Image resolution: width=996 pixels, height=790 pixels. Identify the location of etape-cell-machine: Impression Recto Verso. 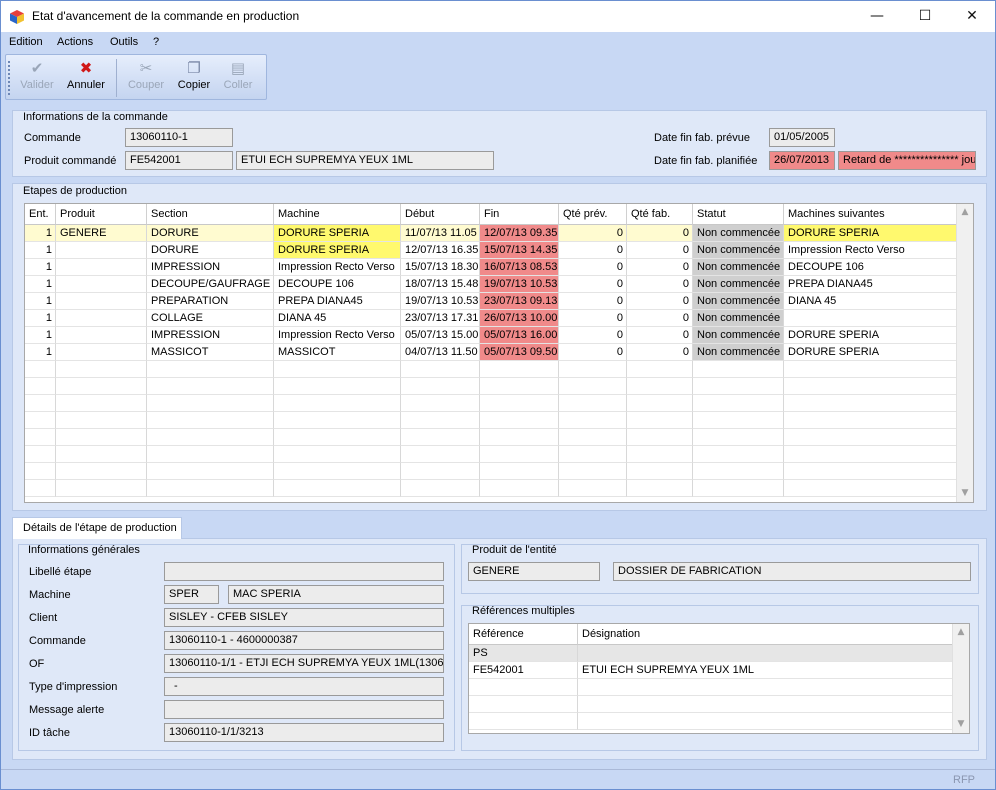
(337, 267).